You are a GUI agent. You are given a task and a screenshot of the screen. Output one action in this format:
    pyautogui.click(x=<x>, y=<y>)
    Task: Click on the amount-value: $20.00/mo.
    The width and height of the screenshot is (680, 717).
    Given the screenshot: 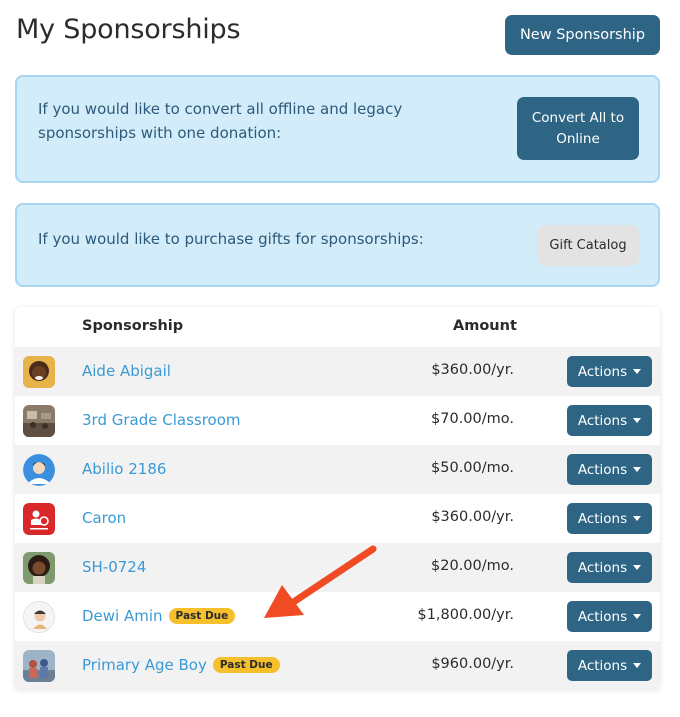 What is the action you would take?
    pyautogui.click(x=472, y=566)
    